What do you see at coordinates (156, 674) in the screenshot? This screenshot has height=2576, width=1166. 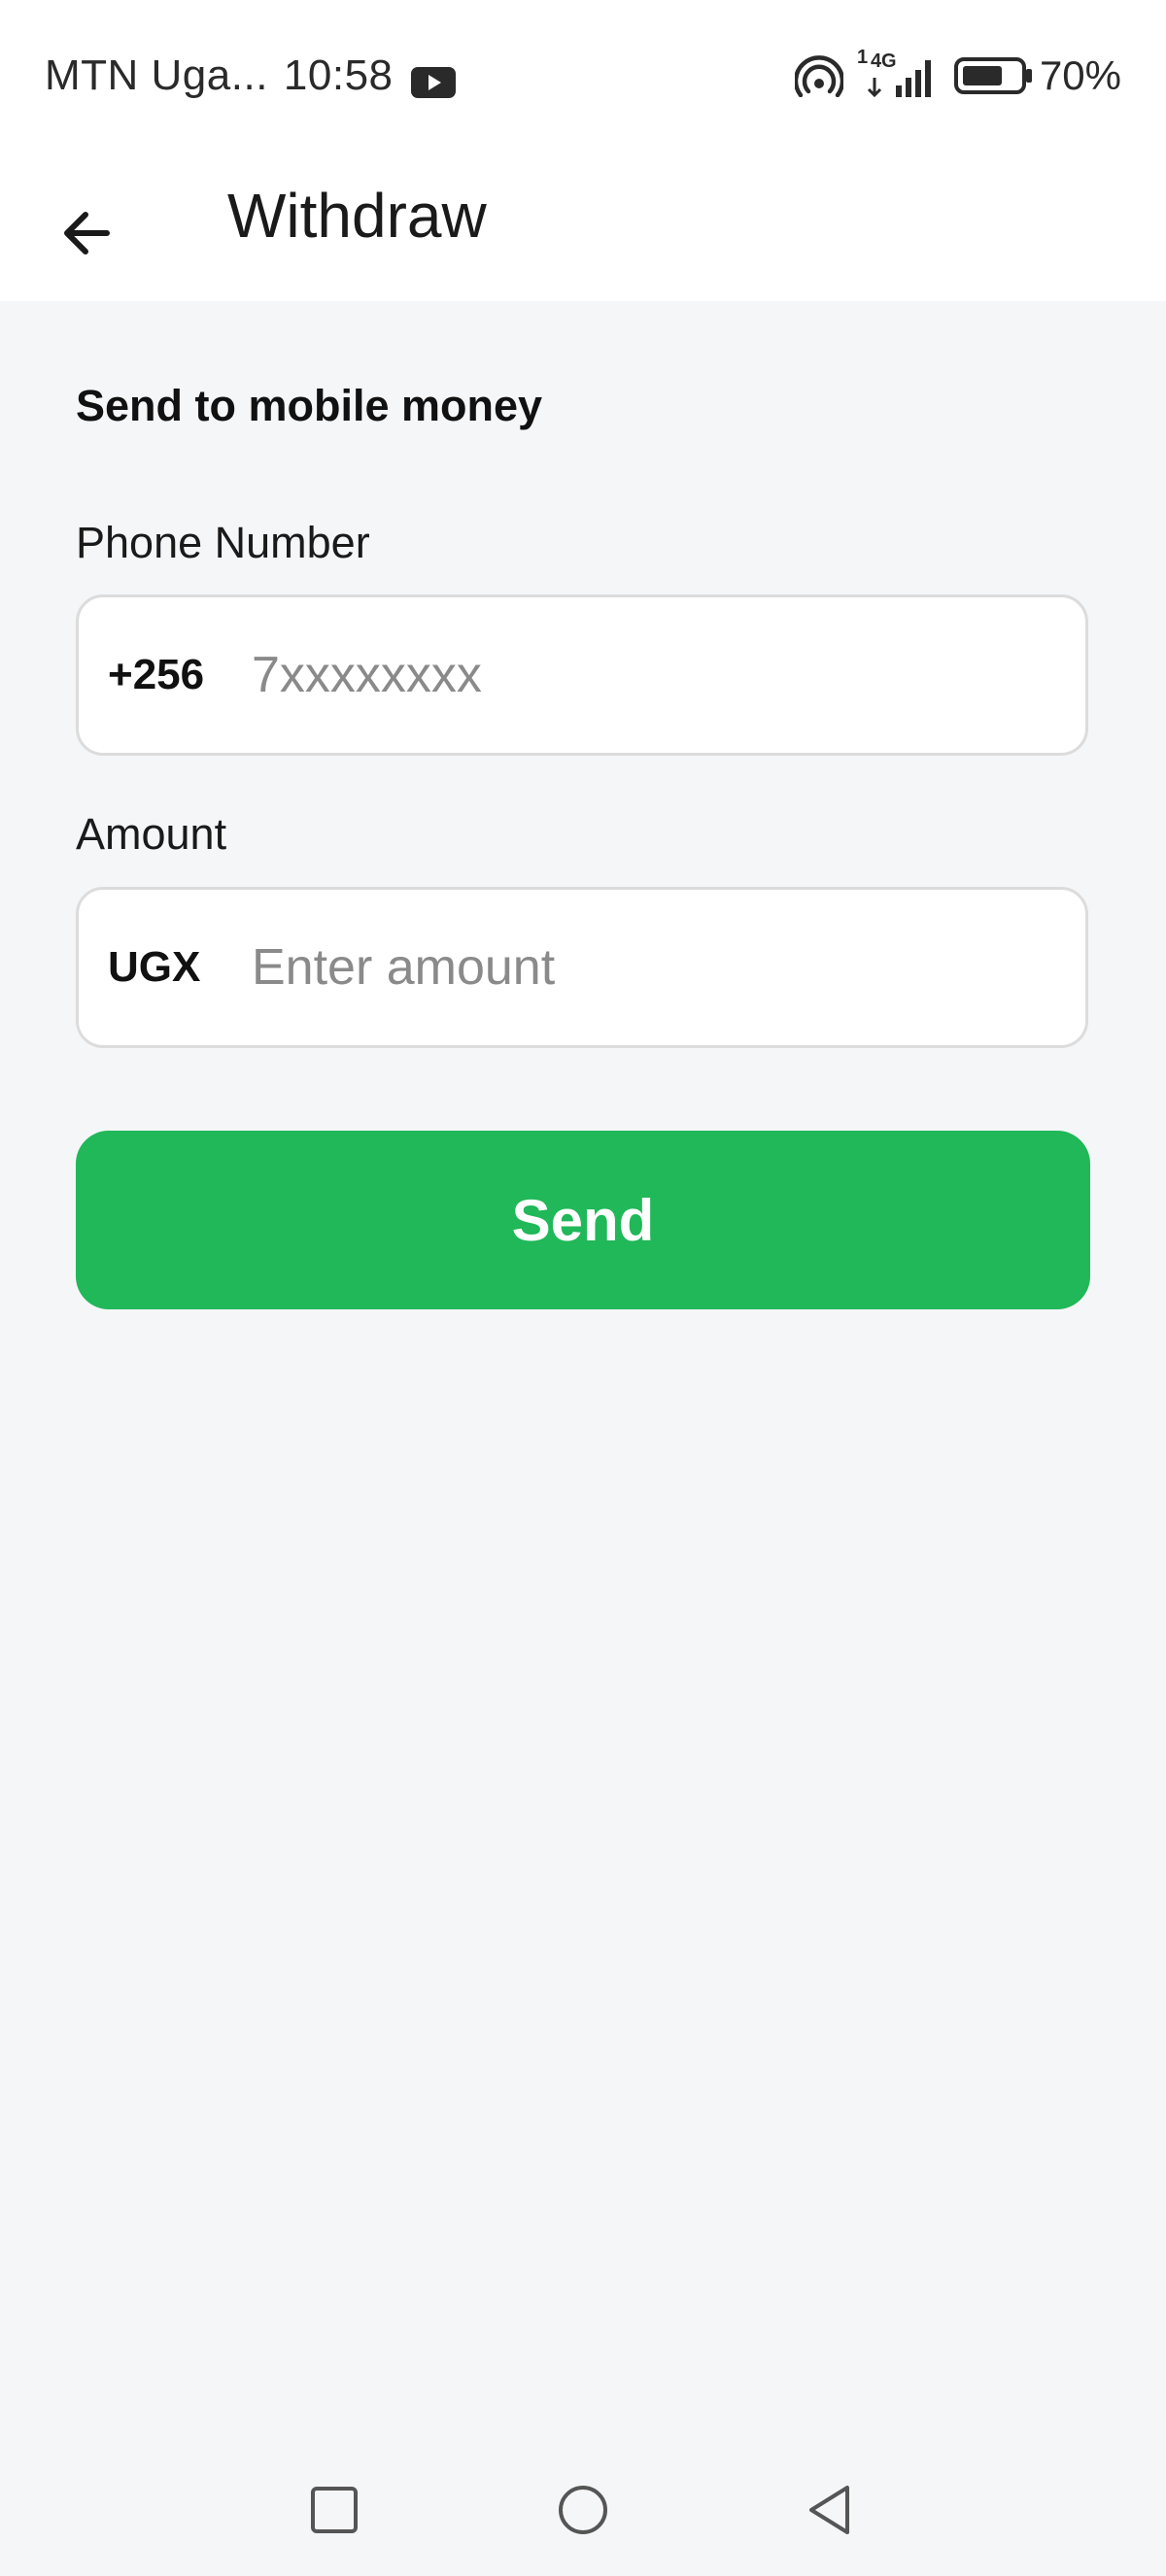 I see `country-code-prefix: +256` at bounding box center [156, 674].